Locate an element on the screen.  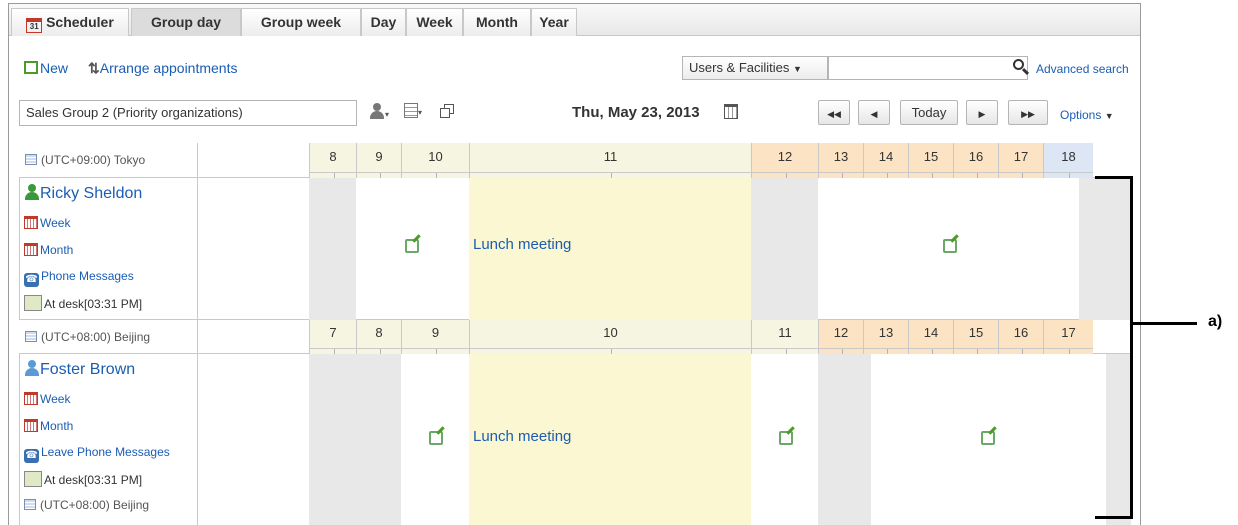
tab-label: Year is located at coordinates (554, 22).